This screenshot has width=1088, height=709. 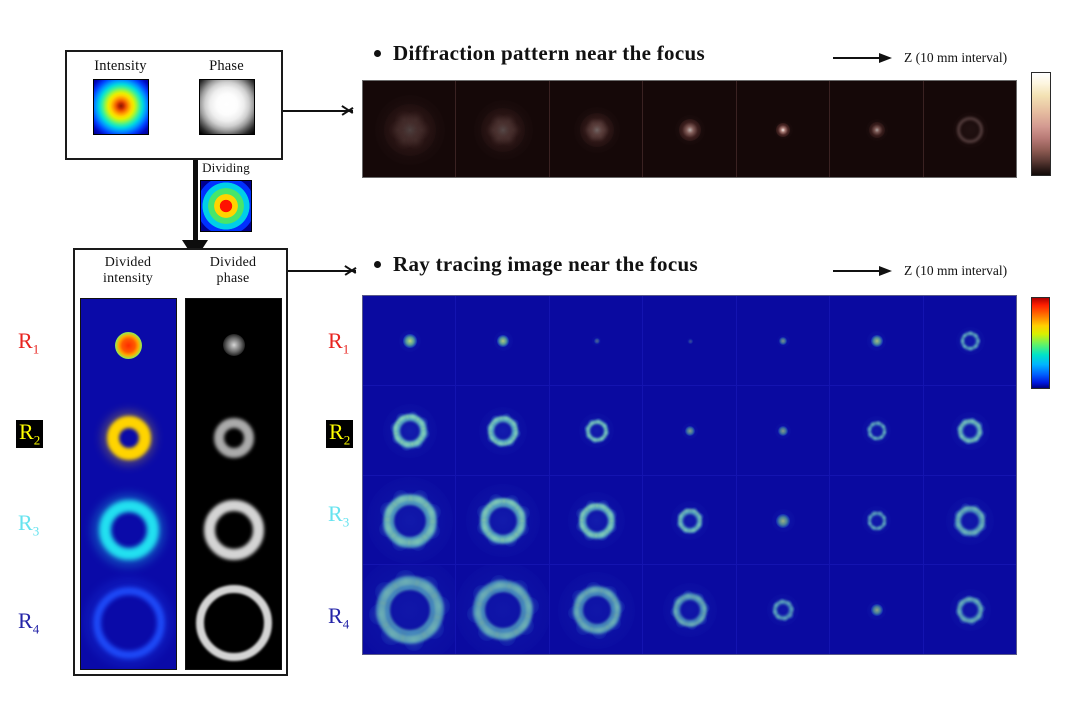 I want to click on r-index: 2, so click(x=37, y=440).